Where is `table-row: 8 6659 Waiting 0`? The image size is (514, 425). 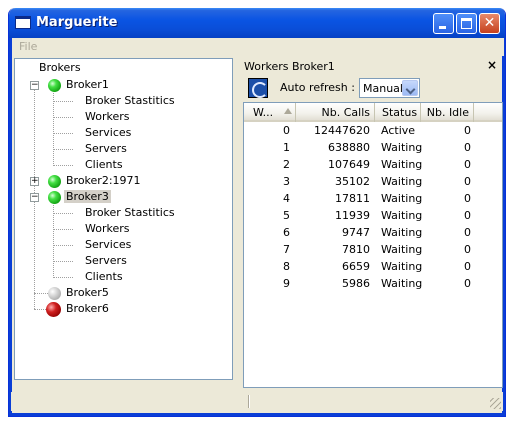
table-row: 8 6659 Waiting 0 is located at coordinates (373, 267).